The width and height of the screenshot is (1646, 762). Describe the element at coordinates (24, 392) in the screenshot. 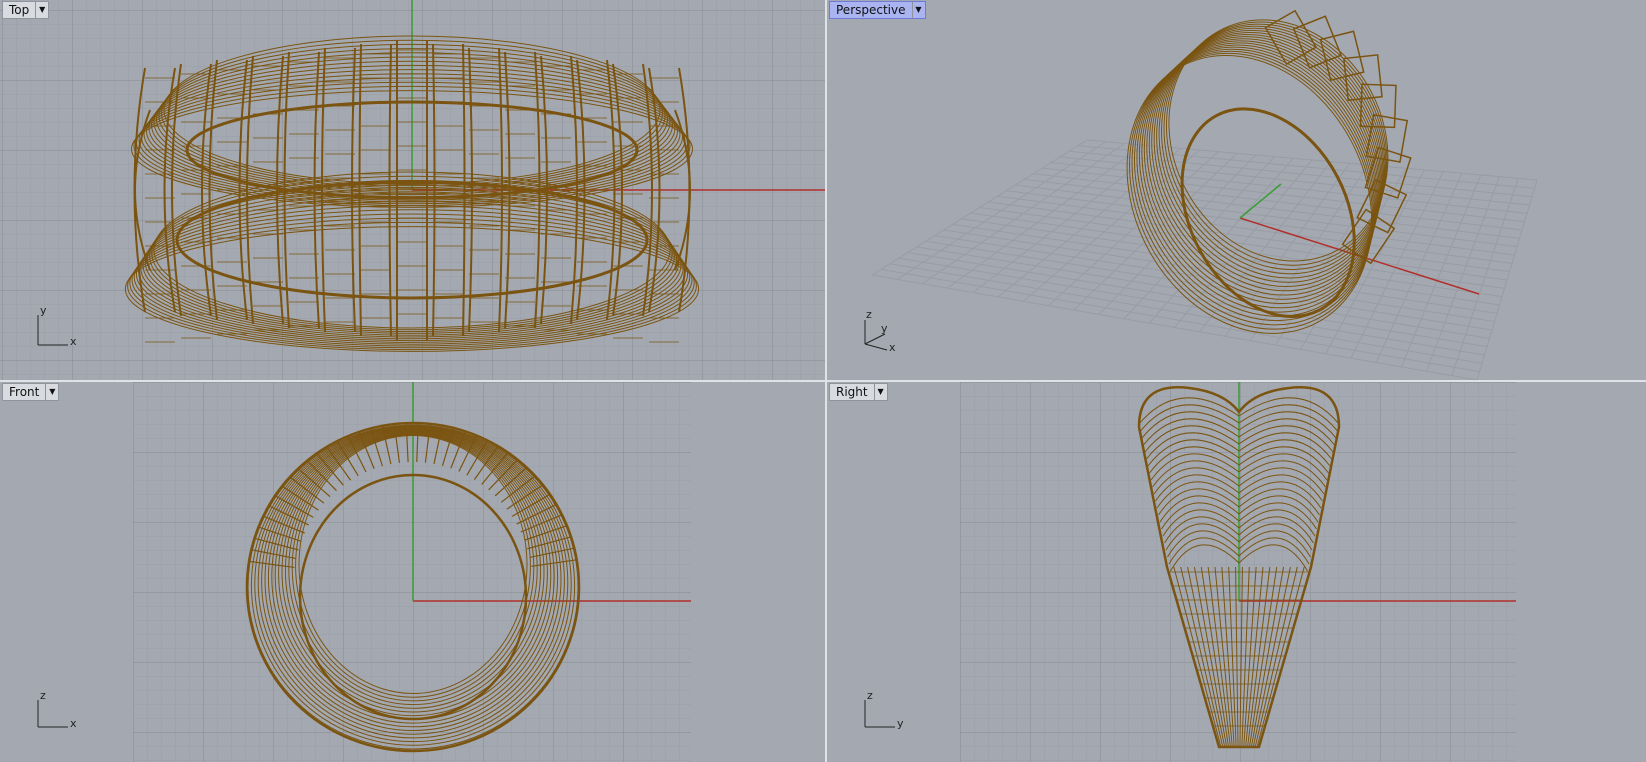

I see `viewport-title: Front` at that location.